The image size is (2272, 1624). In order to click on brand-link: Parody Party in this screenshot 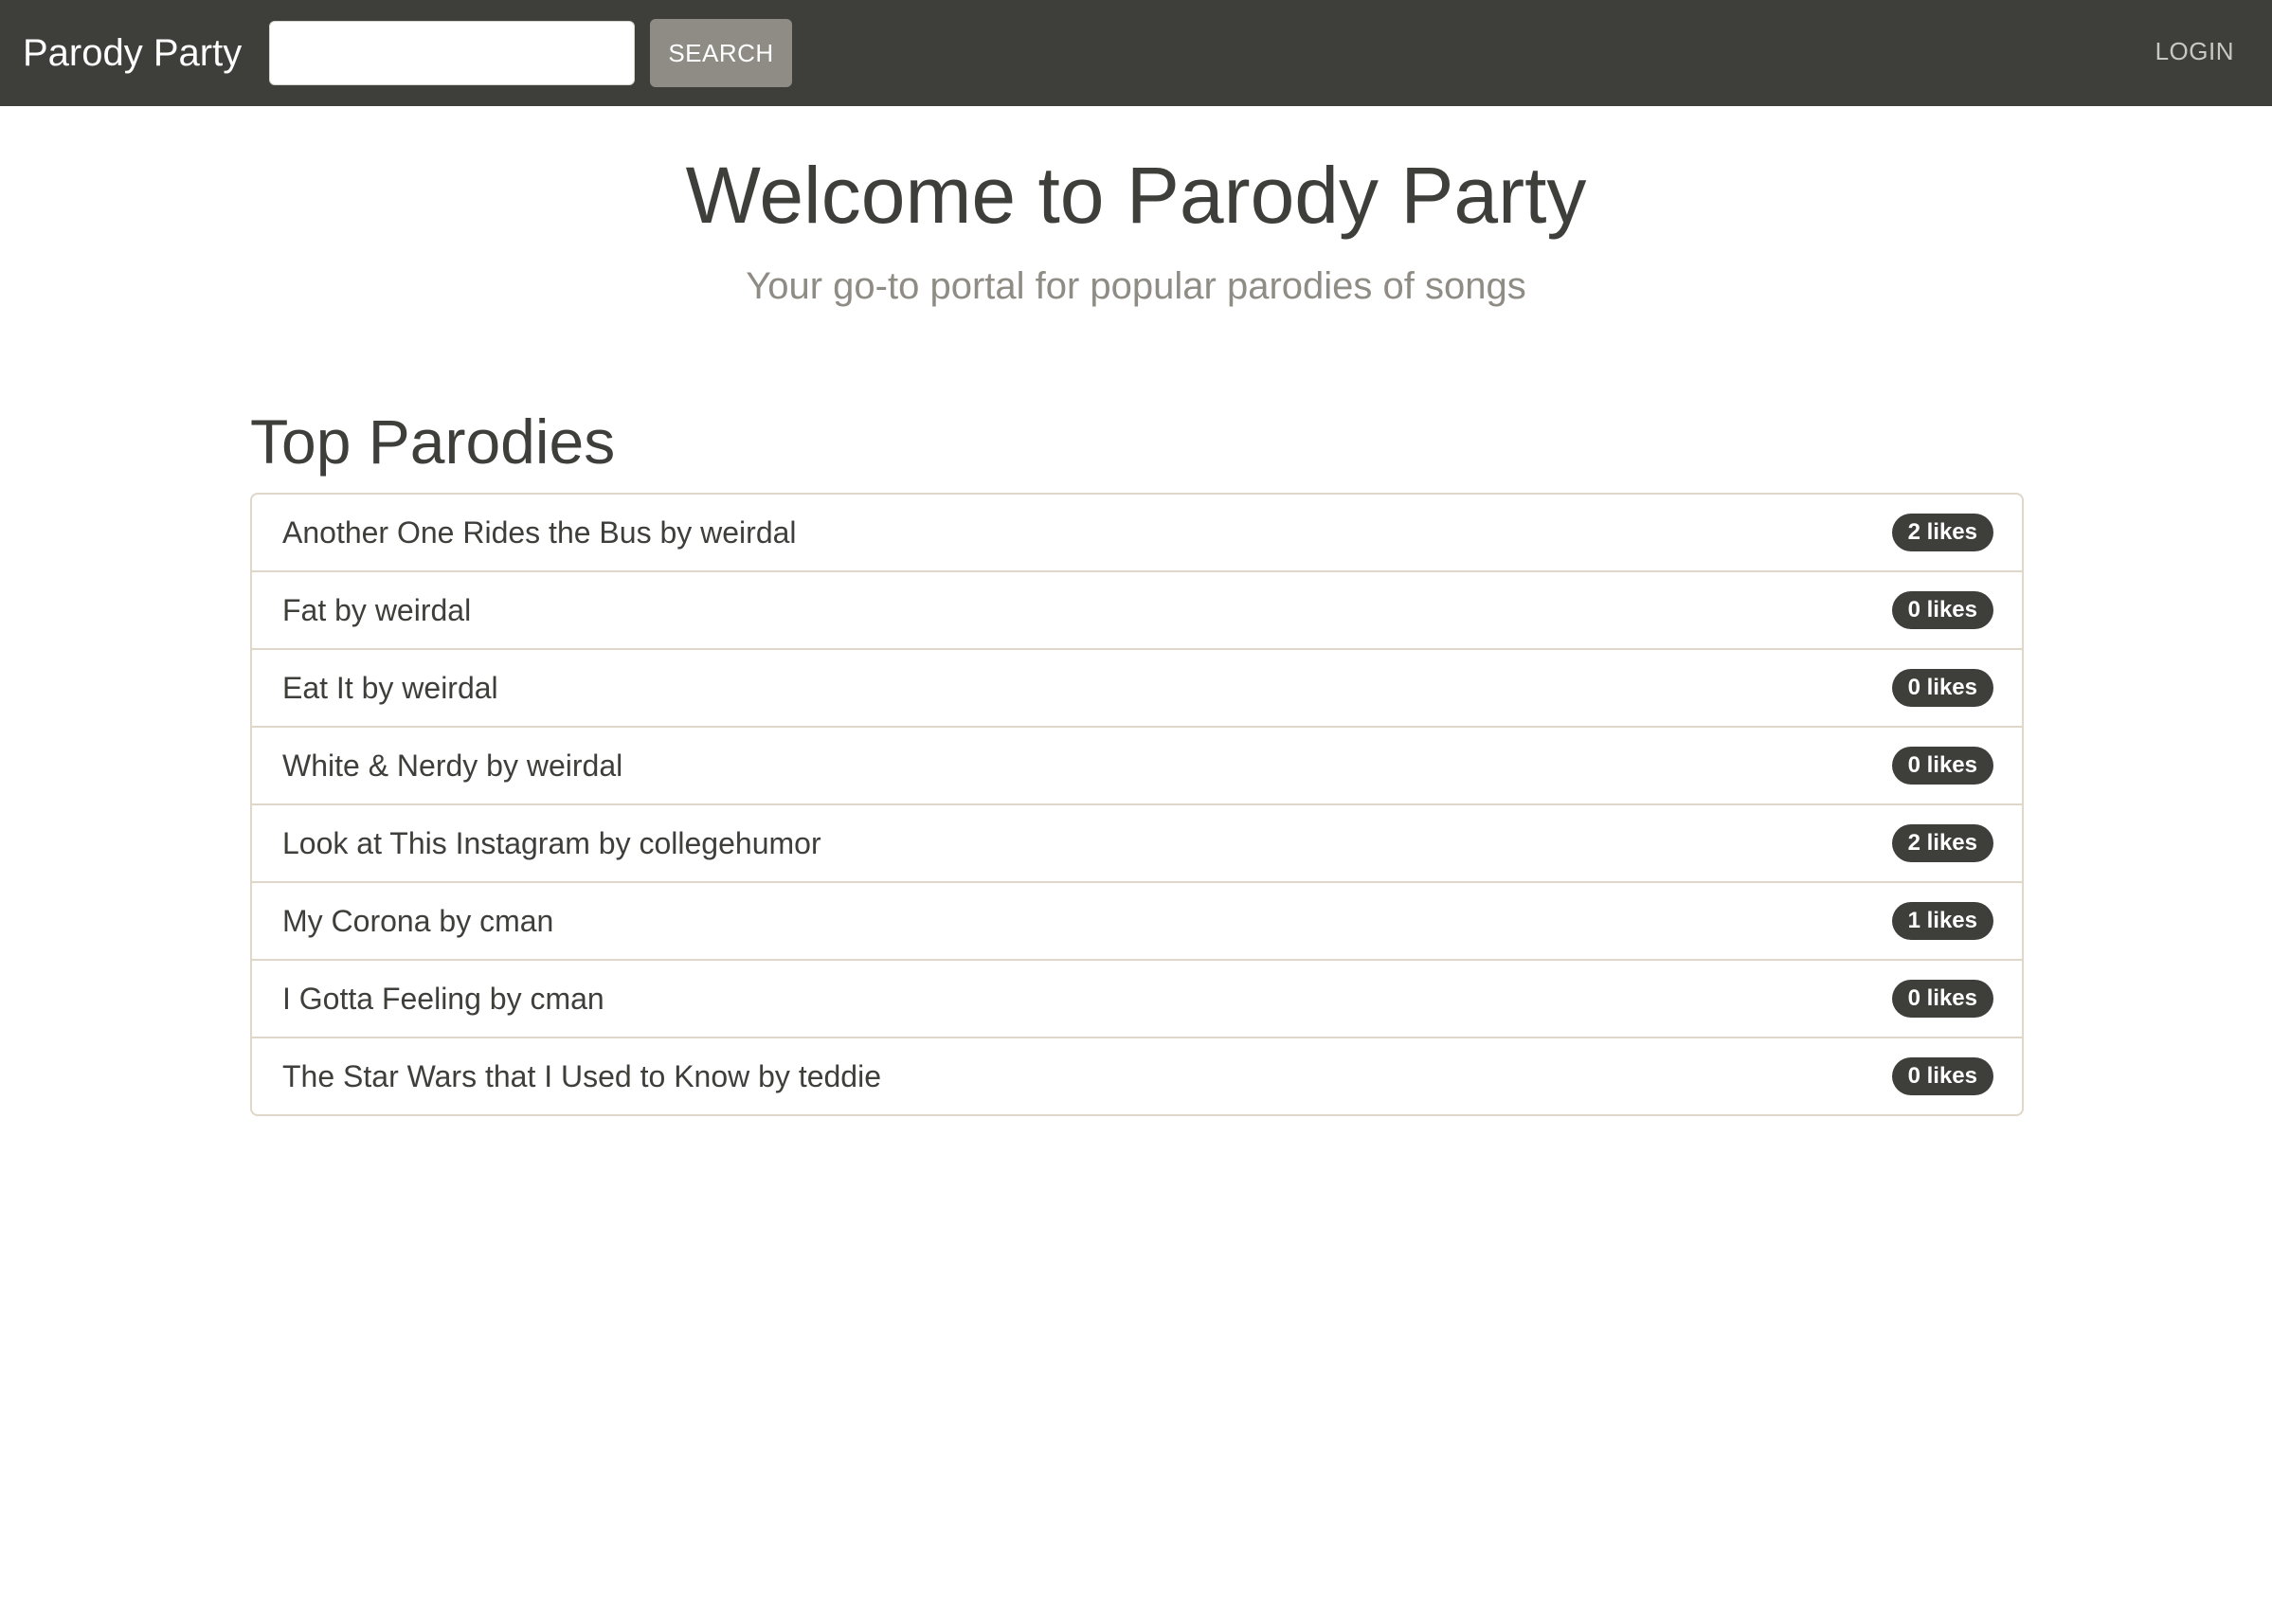, I will do `click(133, 53)`.